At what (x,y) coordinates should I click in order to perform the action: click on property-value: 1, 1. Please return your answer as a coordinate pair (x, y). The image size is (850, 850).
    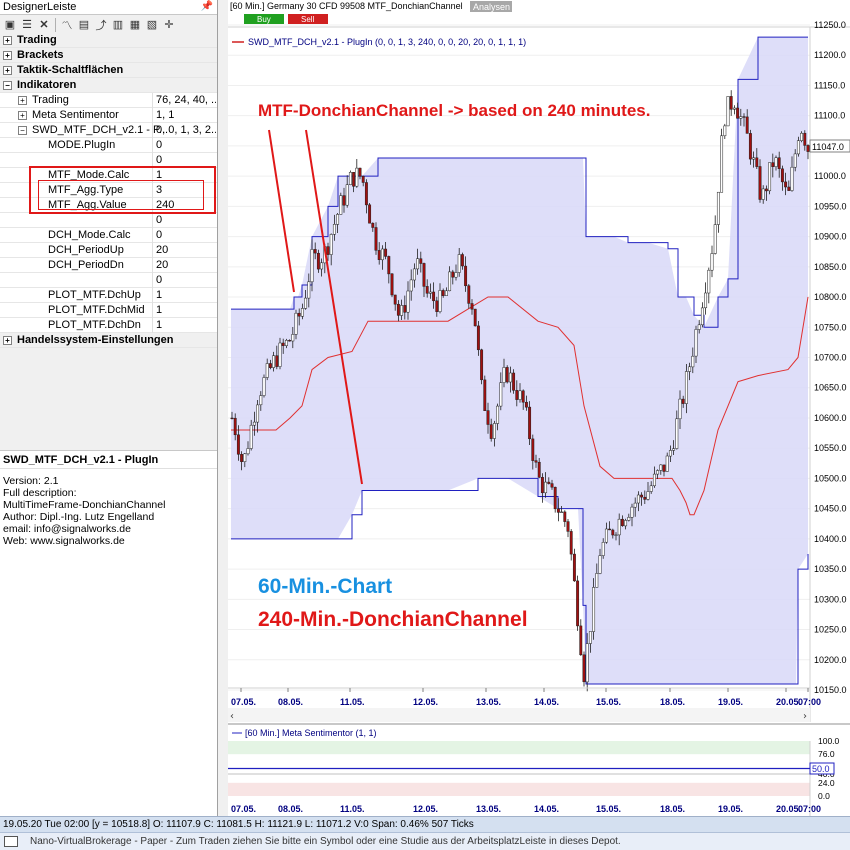
    Looking at the image, I should click on (186, 115).